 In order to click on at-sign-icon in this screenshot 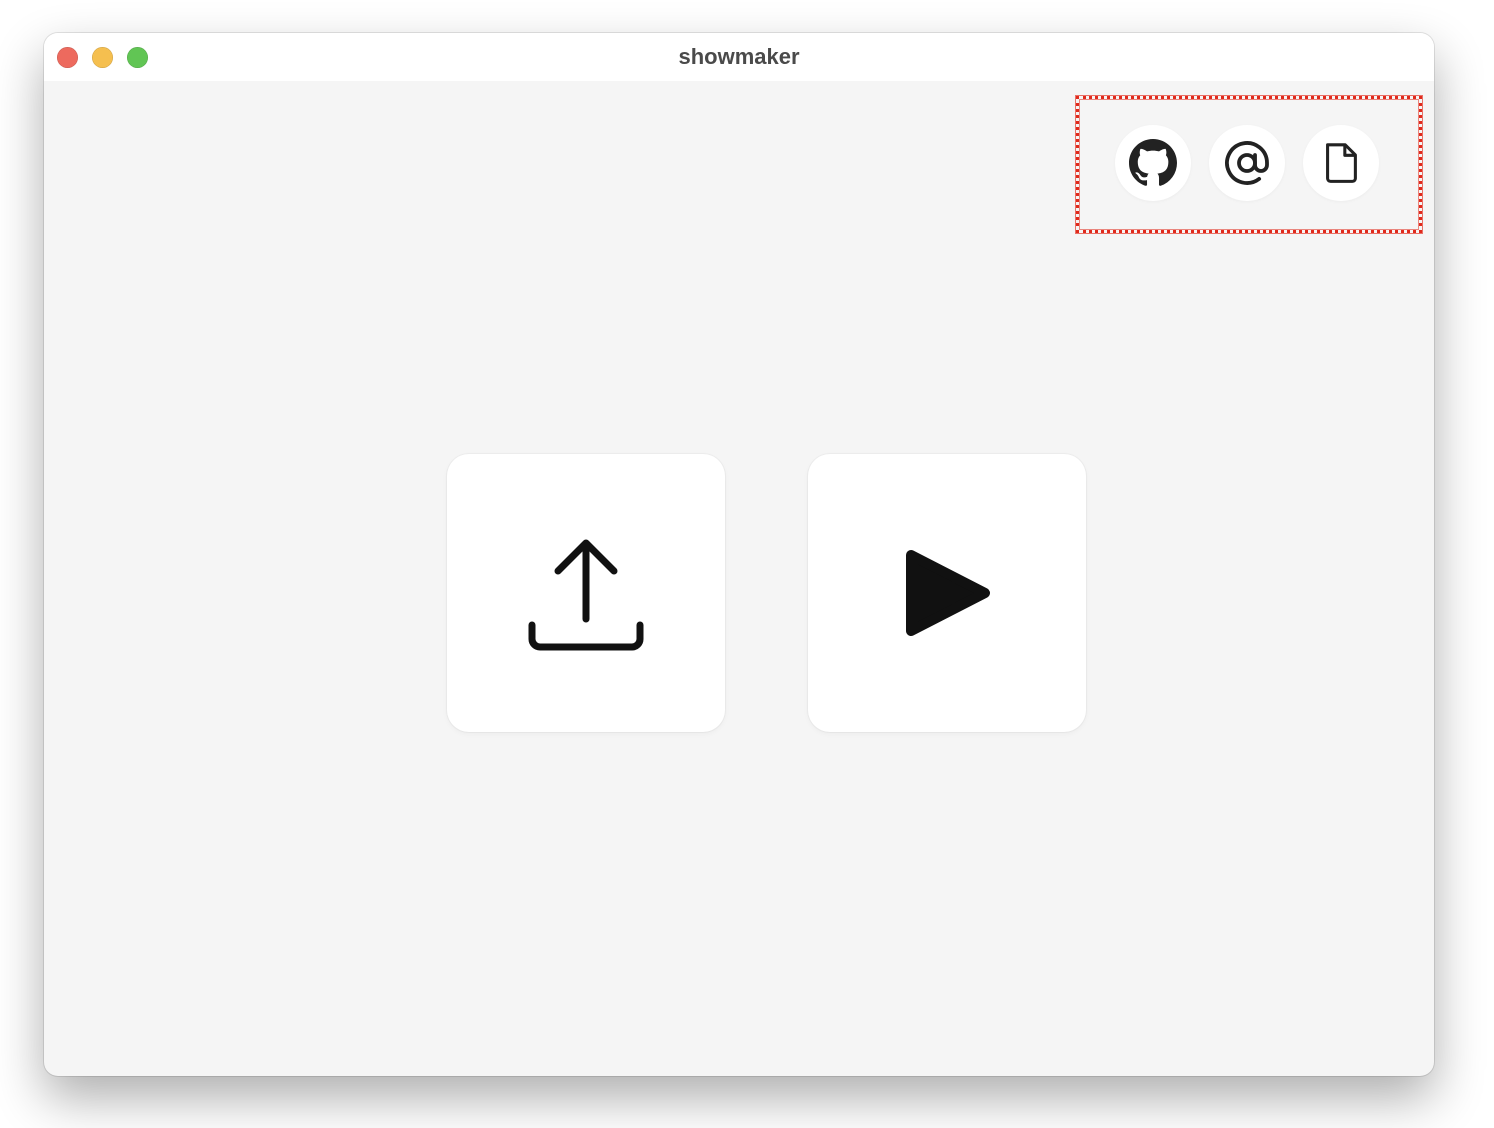, I will do `click(1247, 163)`.